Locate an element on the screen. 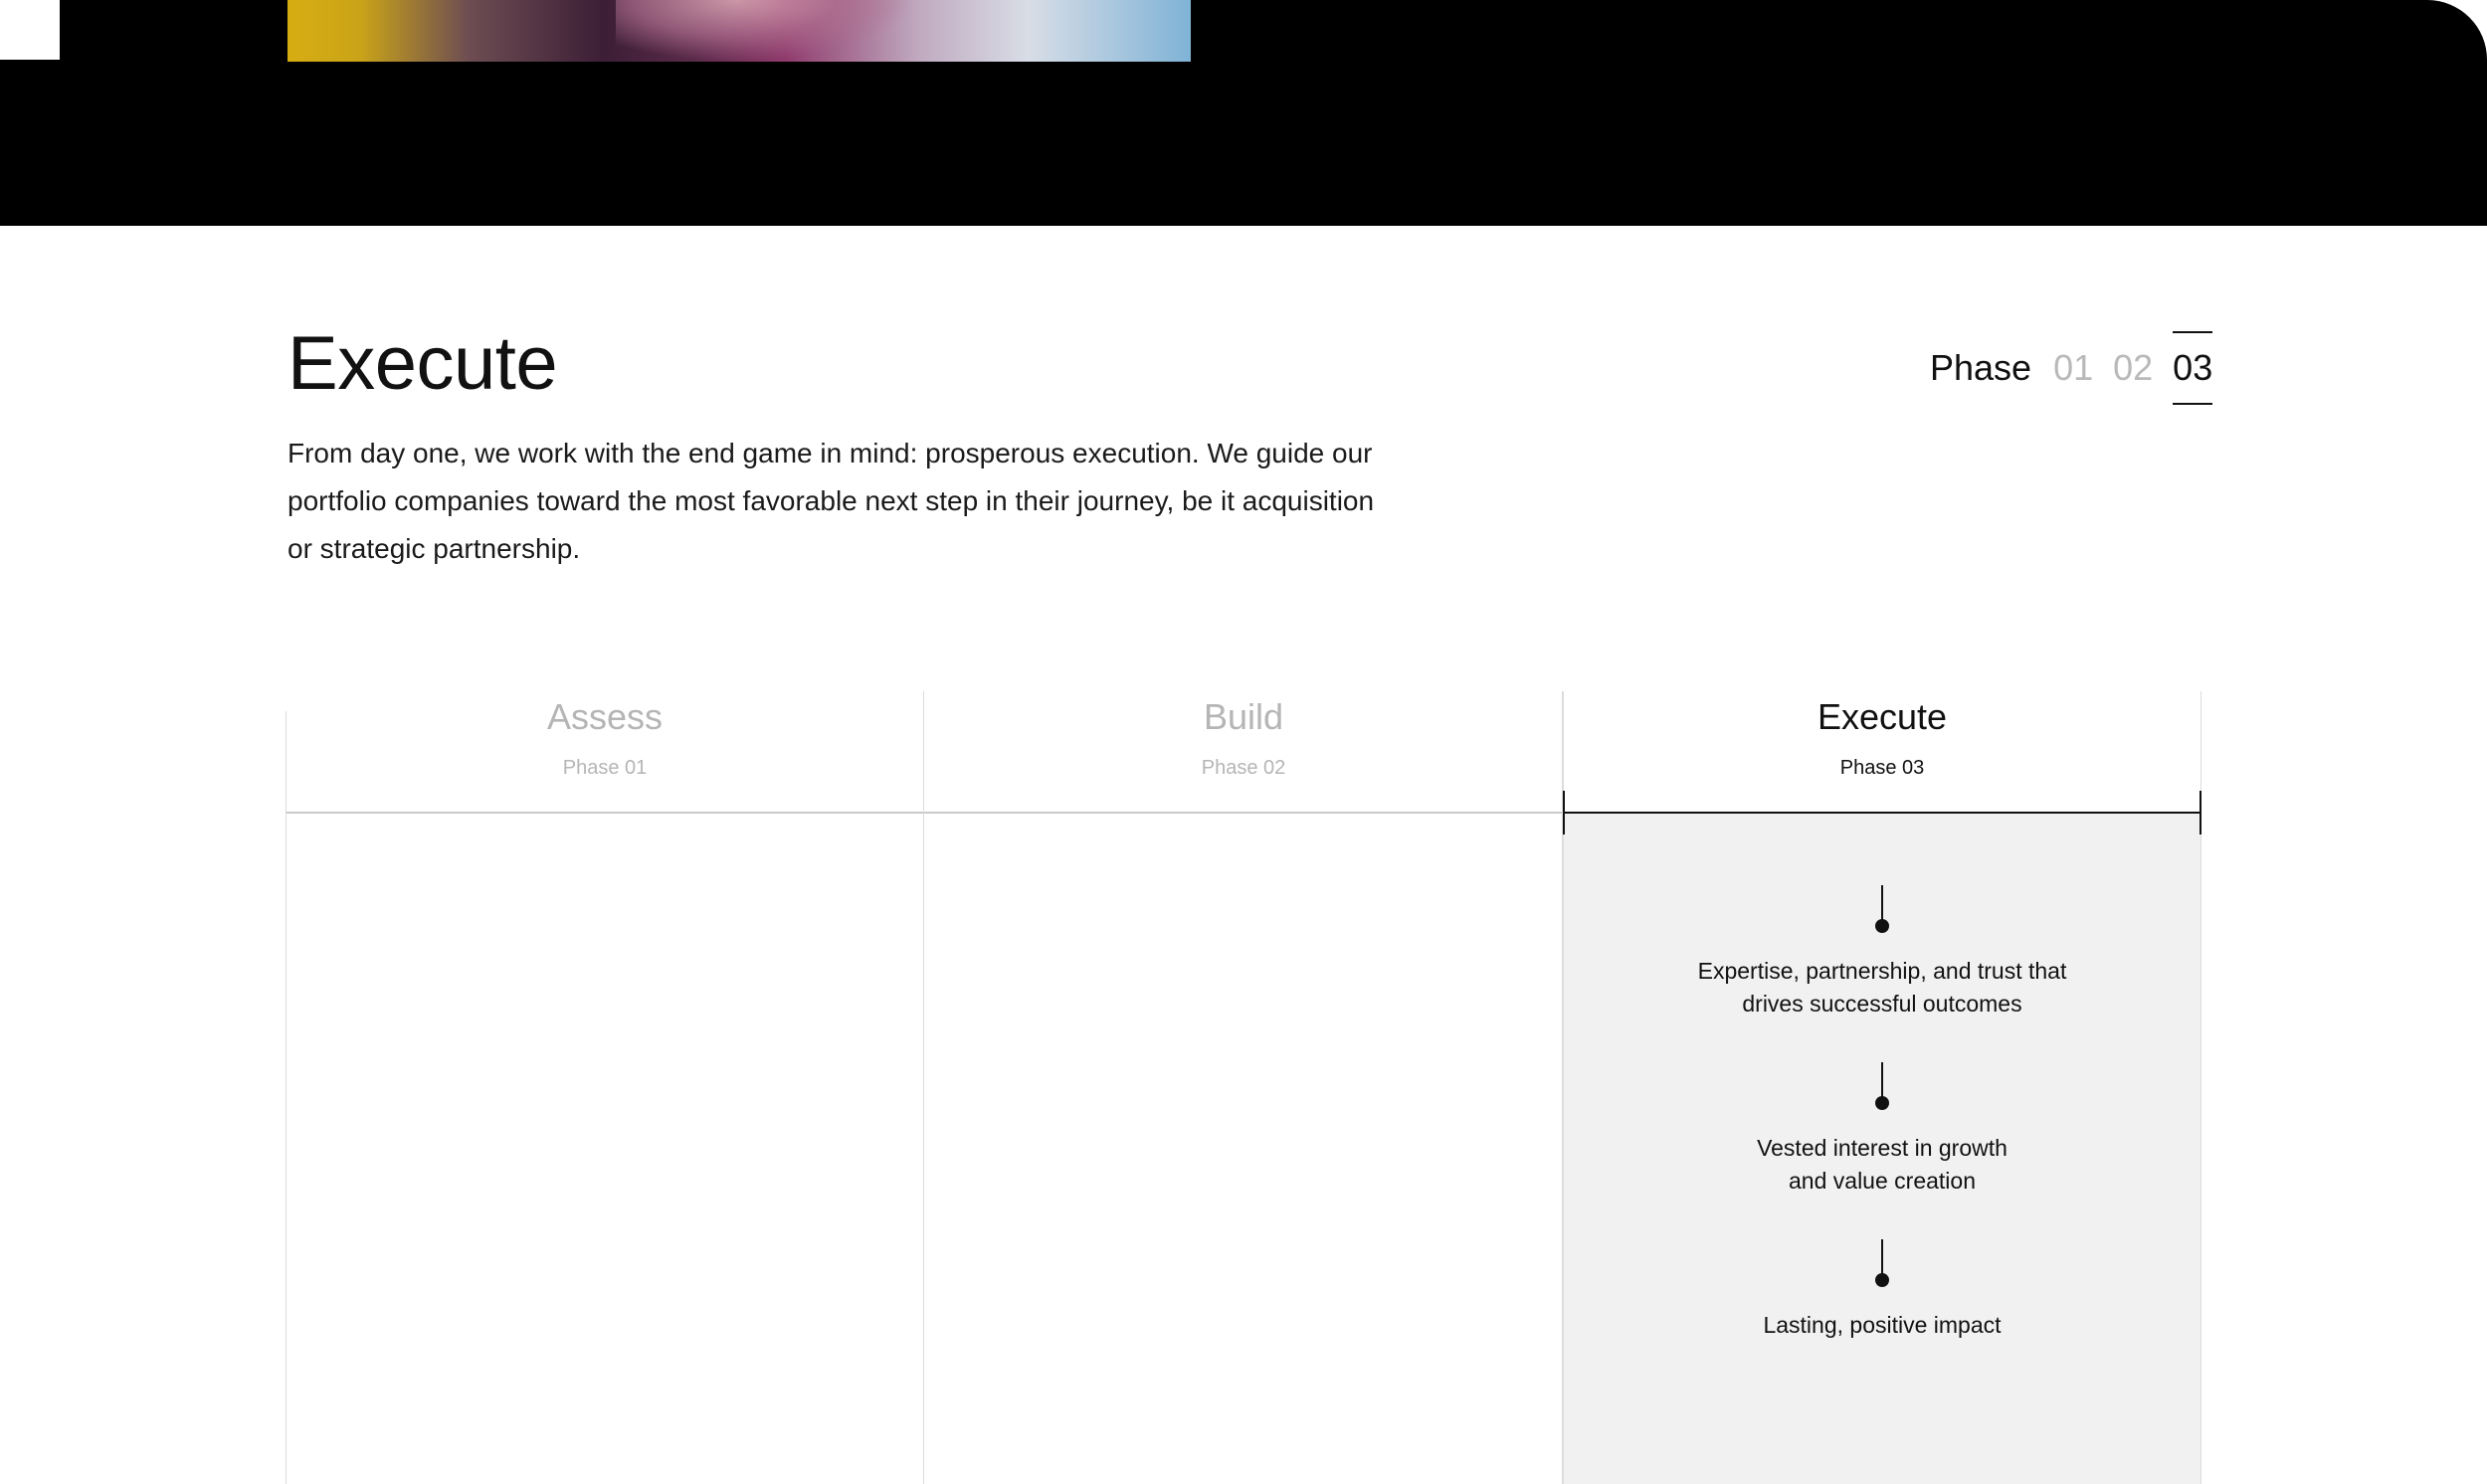 This screenshot has width=2487, height=1484. point-text-line: Vested interest in growth is located at coordinates (1883, 1148).